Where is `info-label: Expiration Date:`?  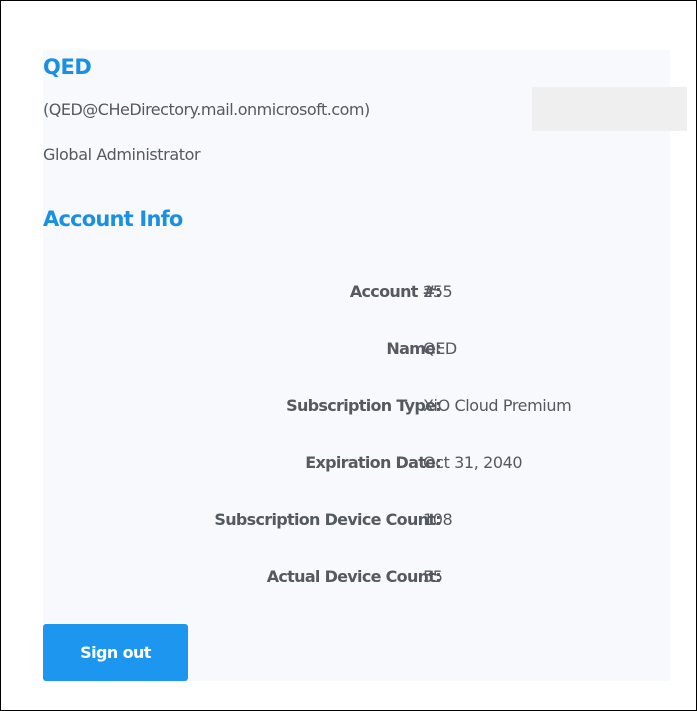 info-label: Expiration Date: is located at coordinates (373, 462).